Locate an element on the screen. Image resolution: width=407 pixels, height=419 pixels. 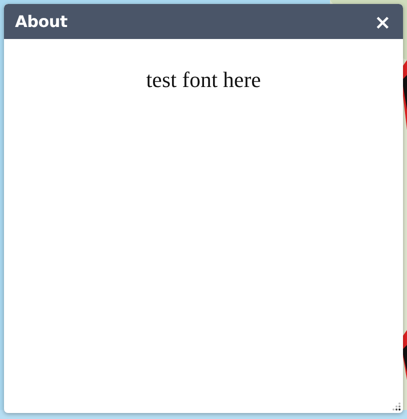
dialog-title: About is located at coordinates (41, 21).